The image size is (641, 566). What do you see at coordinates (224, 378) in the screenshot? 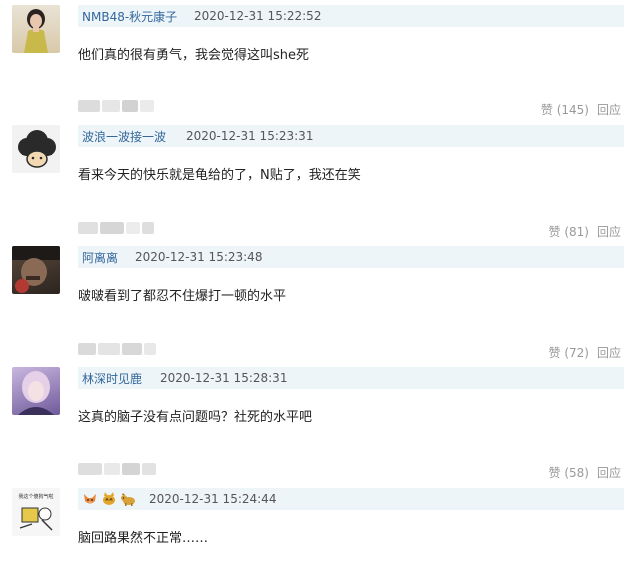
I see `comment-timestamp: 2020-12-31 15:28:31` at bounding box center [224, 378].